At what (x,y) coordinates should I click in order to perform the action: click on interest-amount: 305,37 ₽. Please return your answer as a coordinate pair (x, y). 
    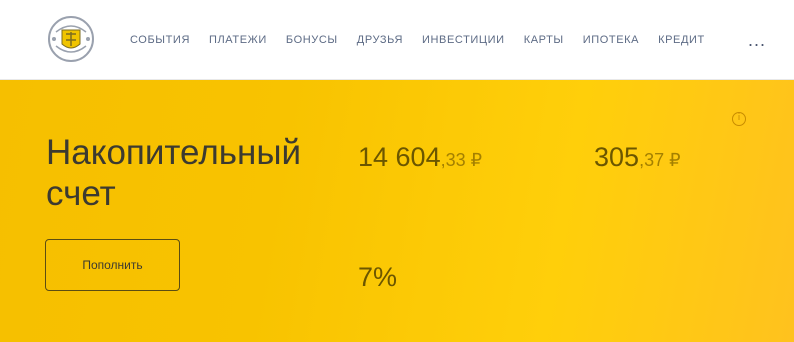
    Looking at the image, I should click on (637, 158).